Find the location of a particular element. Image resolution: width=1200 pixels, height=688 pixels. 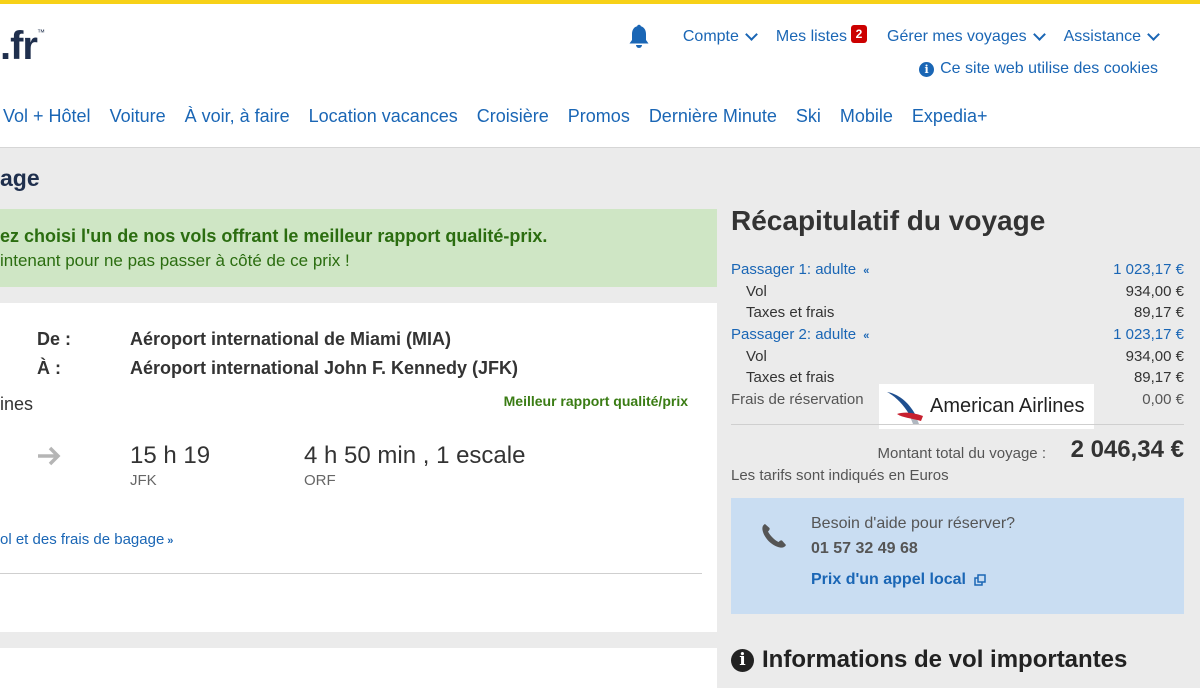

manage-trips-menu: Gérer mes voyages is located at coordinates (966, 37).